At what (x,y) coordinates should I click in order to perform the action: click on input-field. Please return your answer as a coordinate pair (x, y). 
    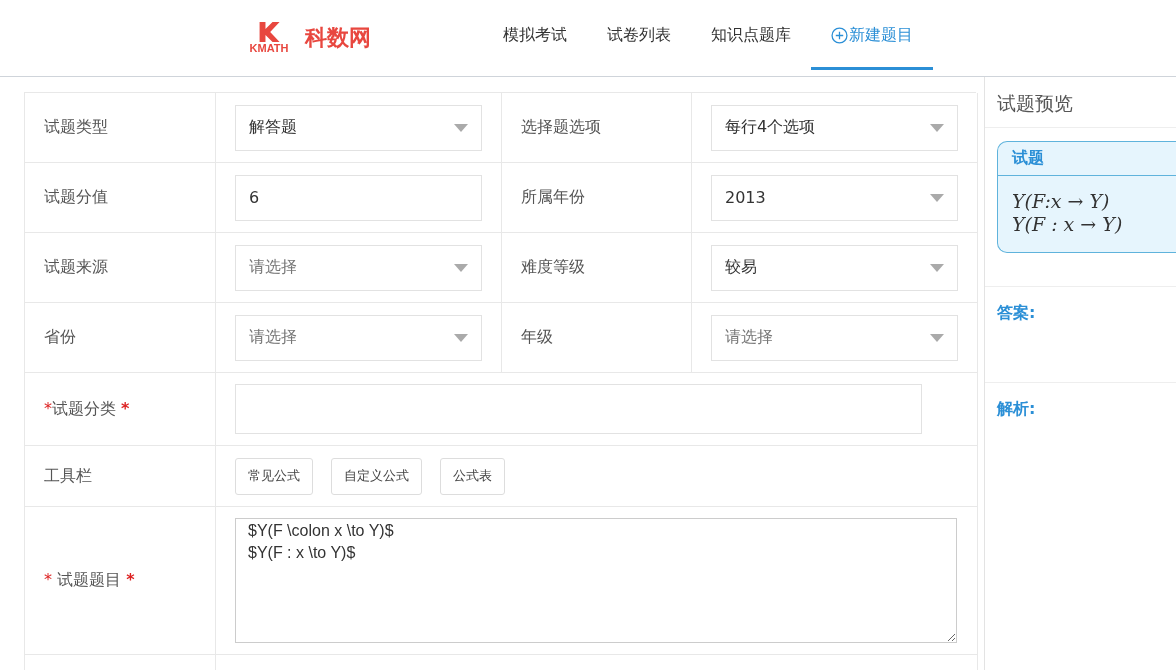
    Looking at the image, I should click on (578, 409).